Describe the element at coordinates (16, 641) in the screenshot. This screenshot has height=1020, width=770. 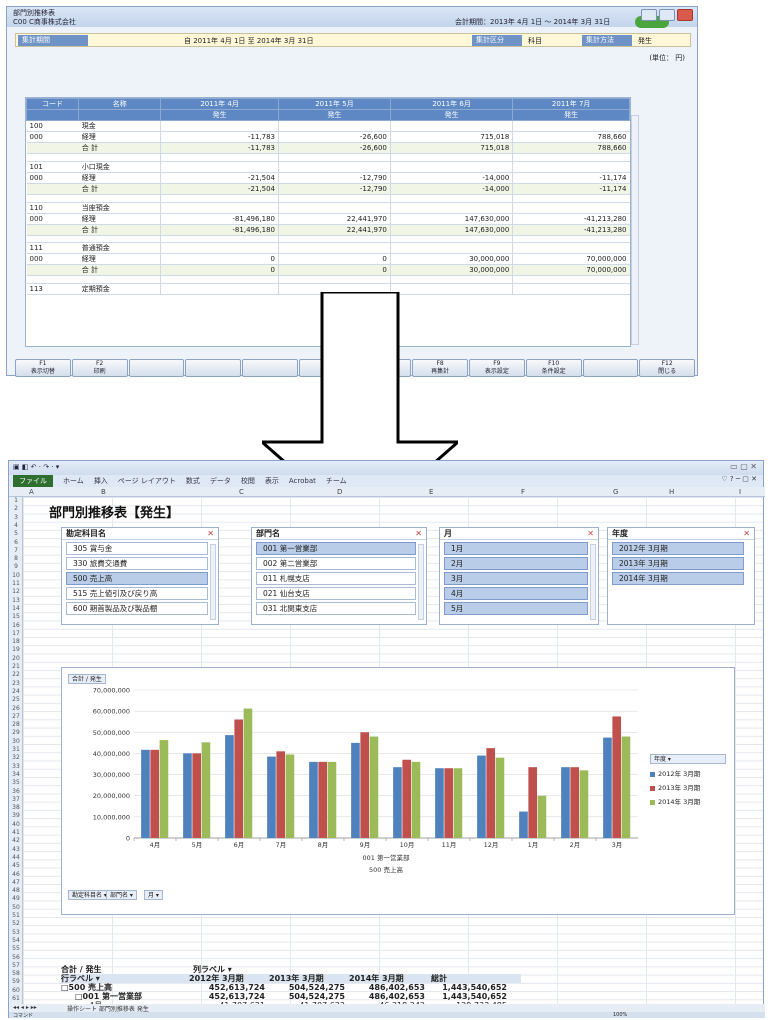
I see `row-number: 18` at that location.